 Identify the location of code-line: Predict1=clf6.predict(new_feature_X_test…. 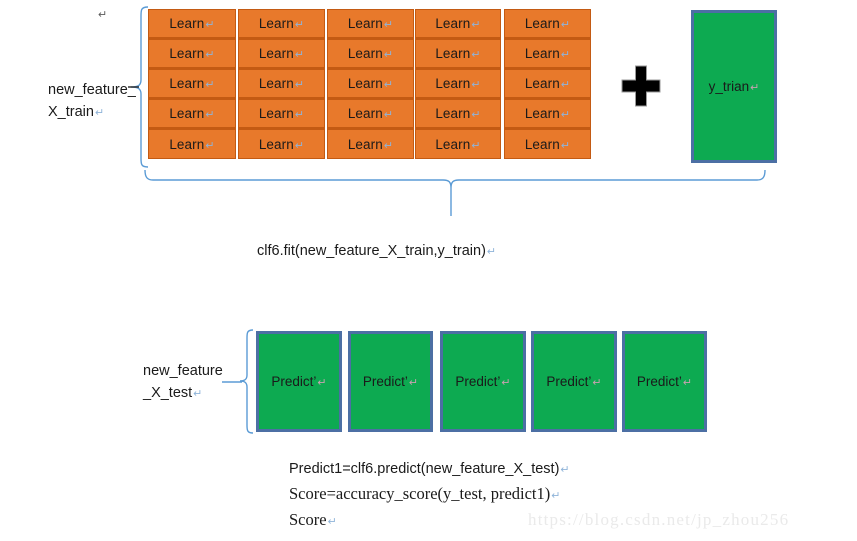
(429, 469).